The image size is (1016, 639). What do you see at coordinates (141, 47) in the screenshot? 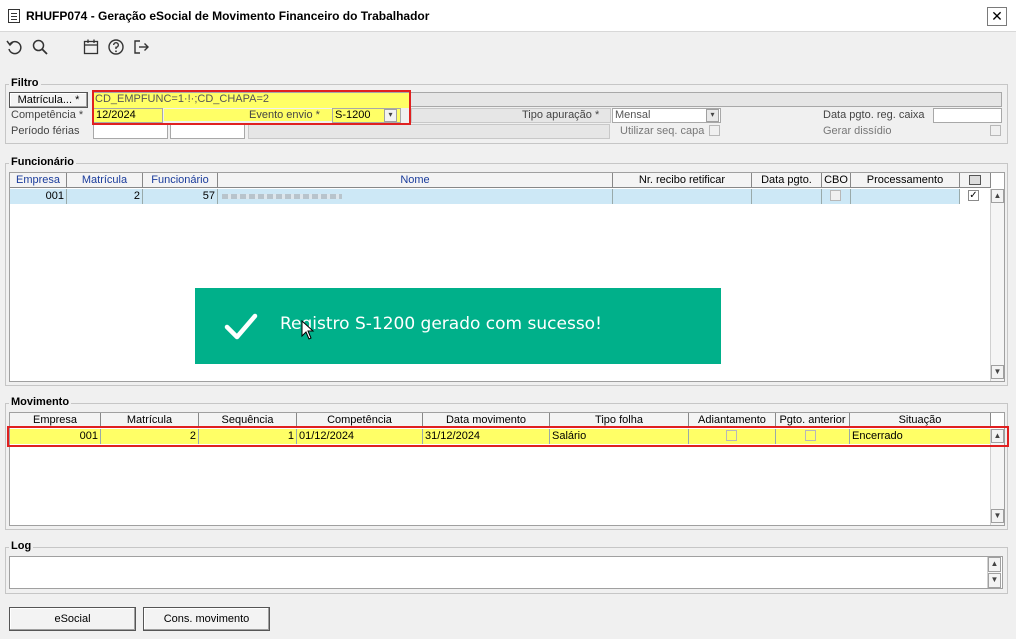
I see `exit-icon` at bounding box center [141, 47].